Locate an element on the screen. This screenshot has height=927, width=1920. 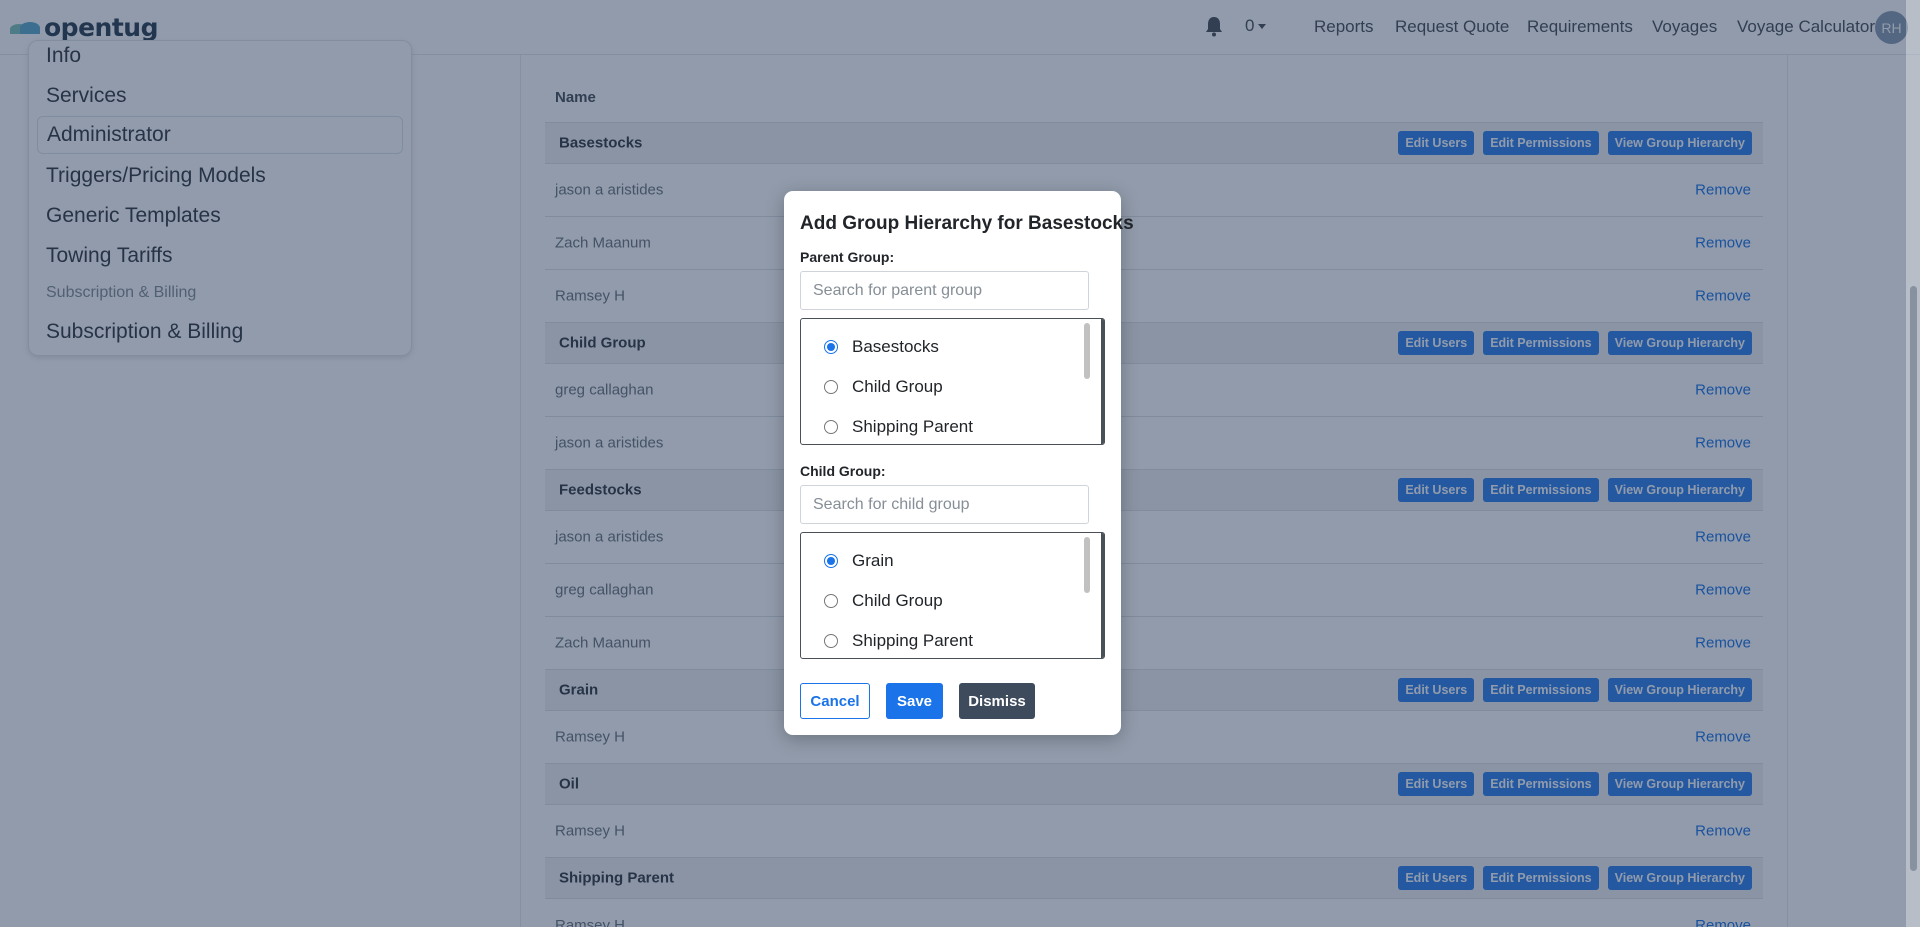
parent-option-basestocks: Basestocks is located at coordinates (881, 347).